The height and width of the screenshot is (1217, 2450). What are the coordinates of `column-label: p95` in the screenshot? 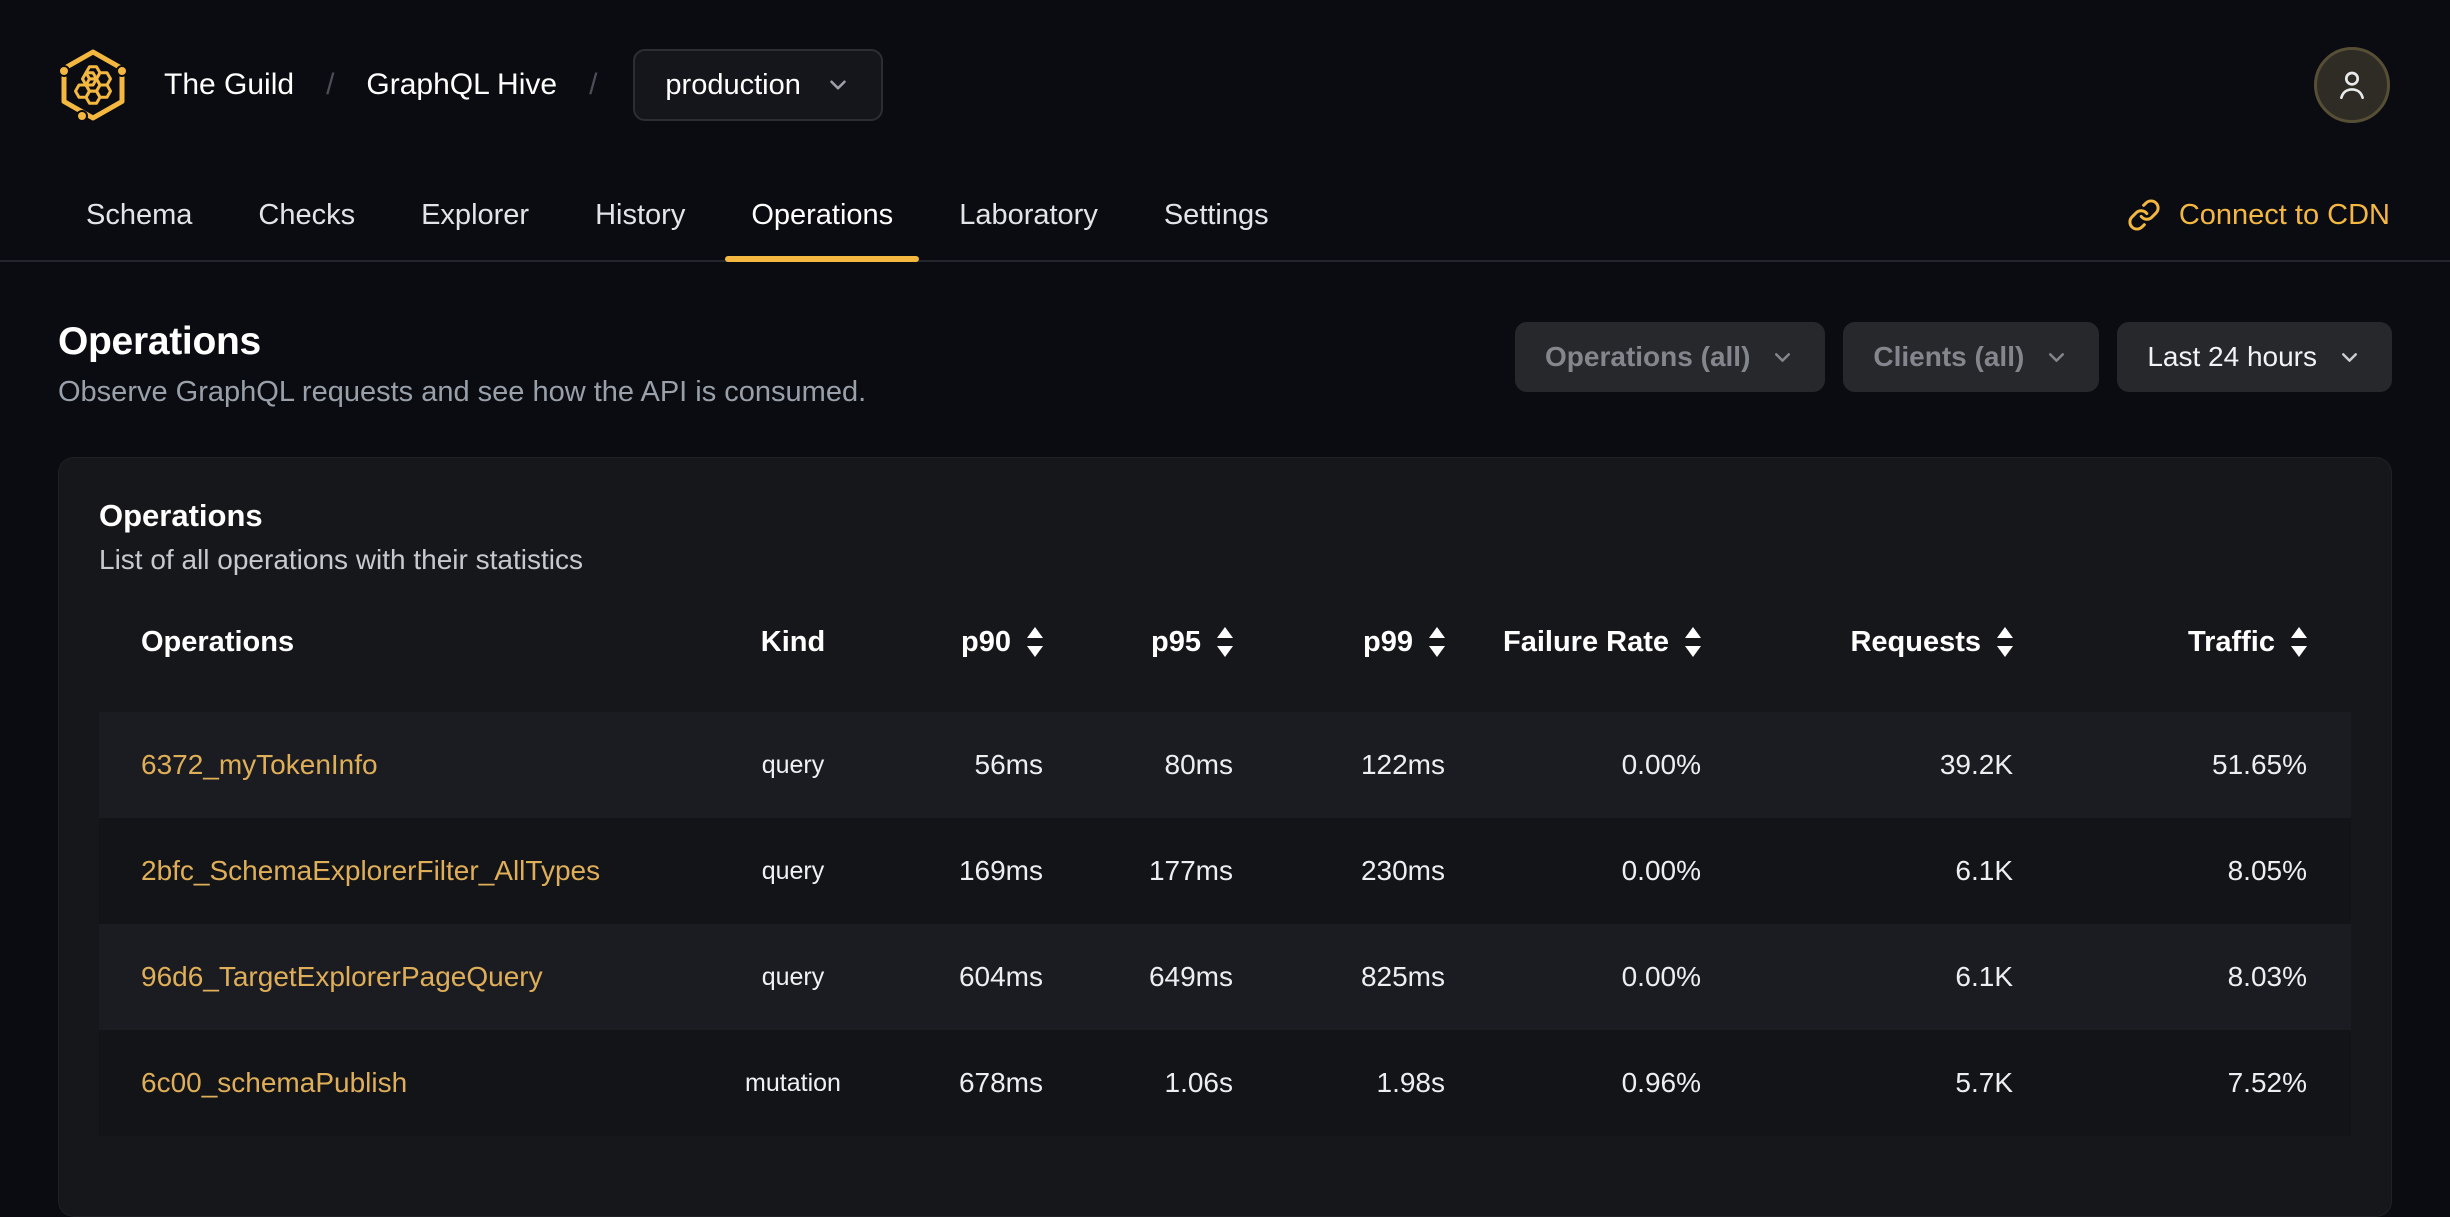 It's located at (1176, 641).